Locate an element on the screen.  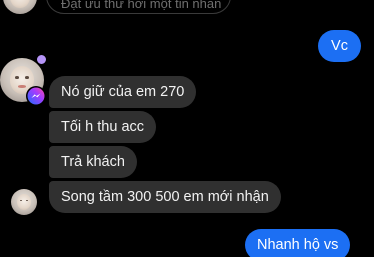
outgoing-message: Vc is located at coordinates (339, 46).